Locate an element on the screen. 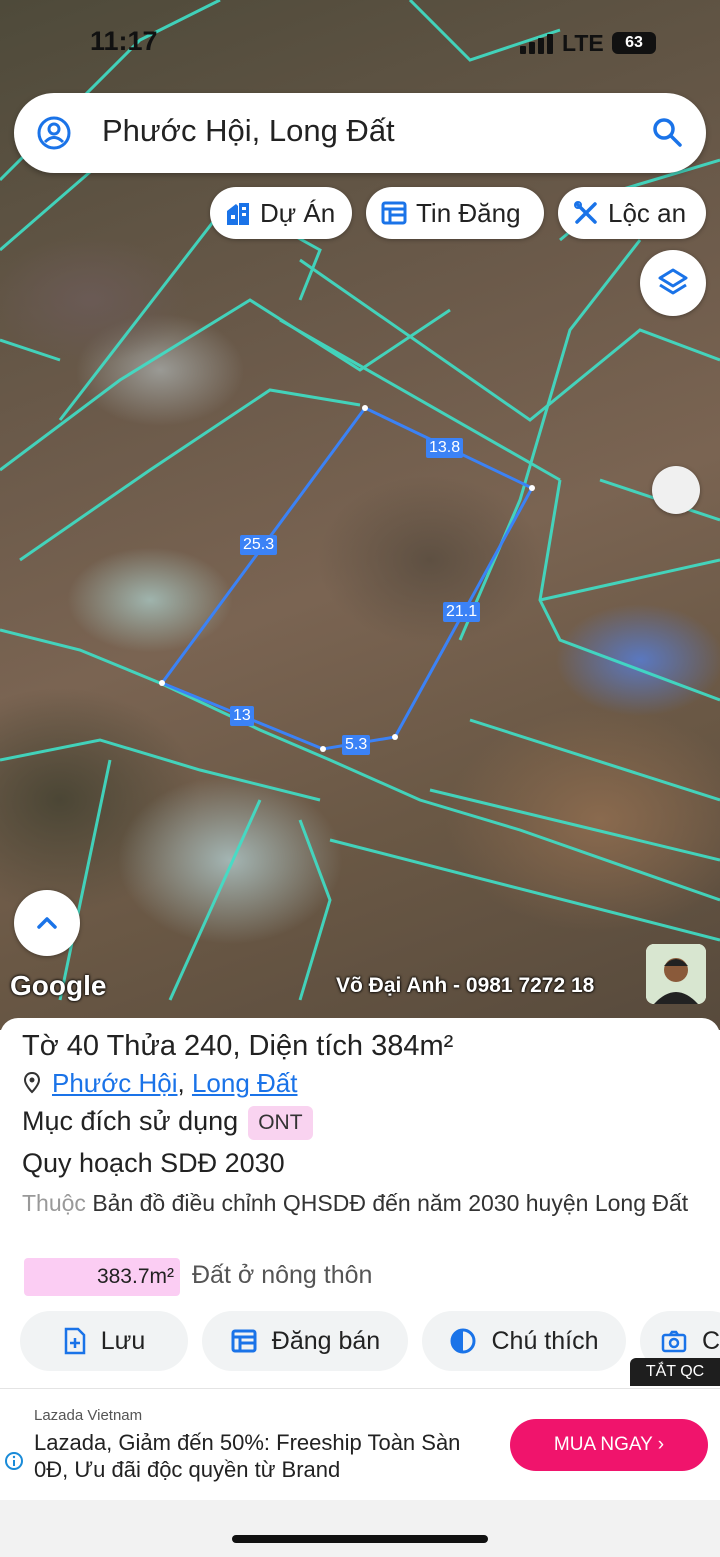 The image size is (720, 1557). layers-button is located at coordinates (673, 283).